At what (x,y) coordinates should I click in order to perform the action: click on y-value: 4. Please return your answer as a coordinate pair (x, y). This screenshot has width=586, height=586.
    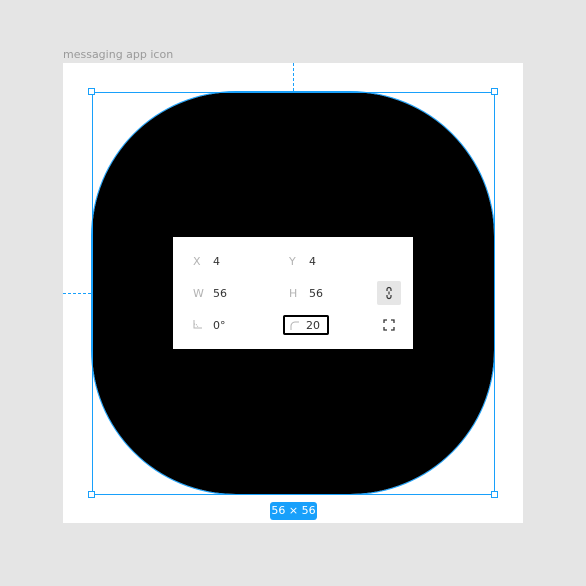
    Looking at the image, I should click on (312, 261).